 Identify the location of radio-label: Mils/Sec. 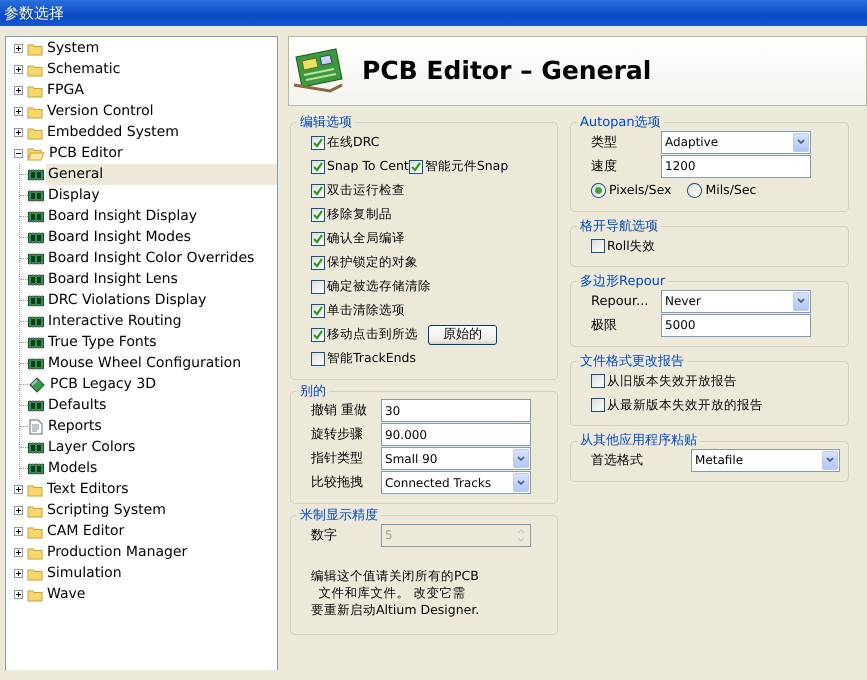
(730, 190).